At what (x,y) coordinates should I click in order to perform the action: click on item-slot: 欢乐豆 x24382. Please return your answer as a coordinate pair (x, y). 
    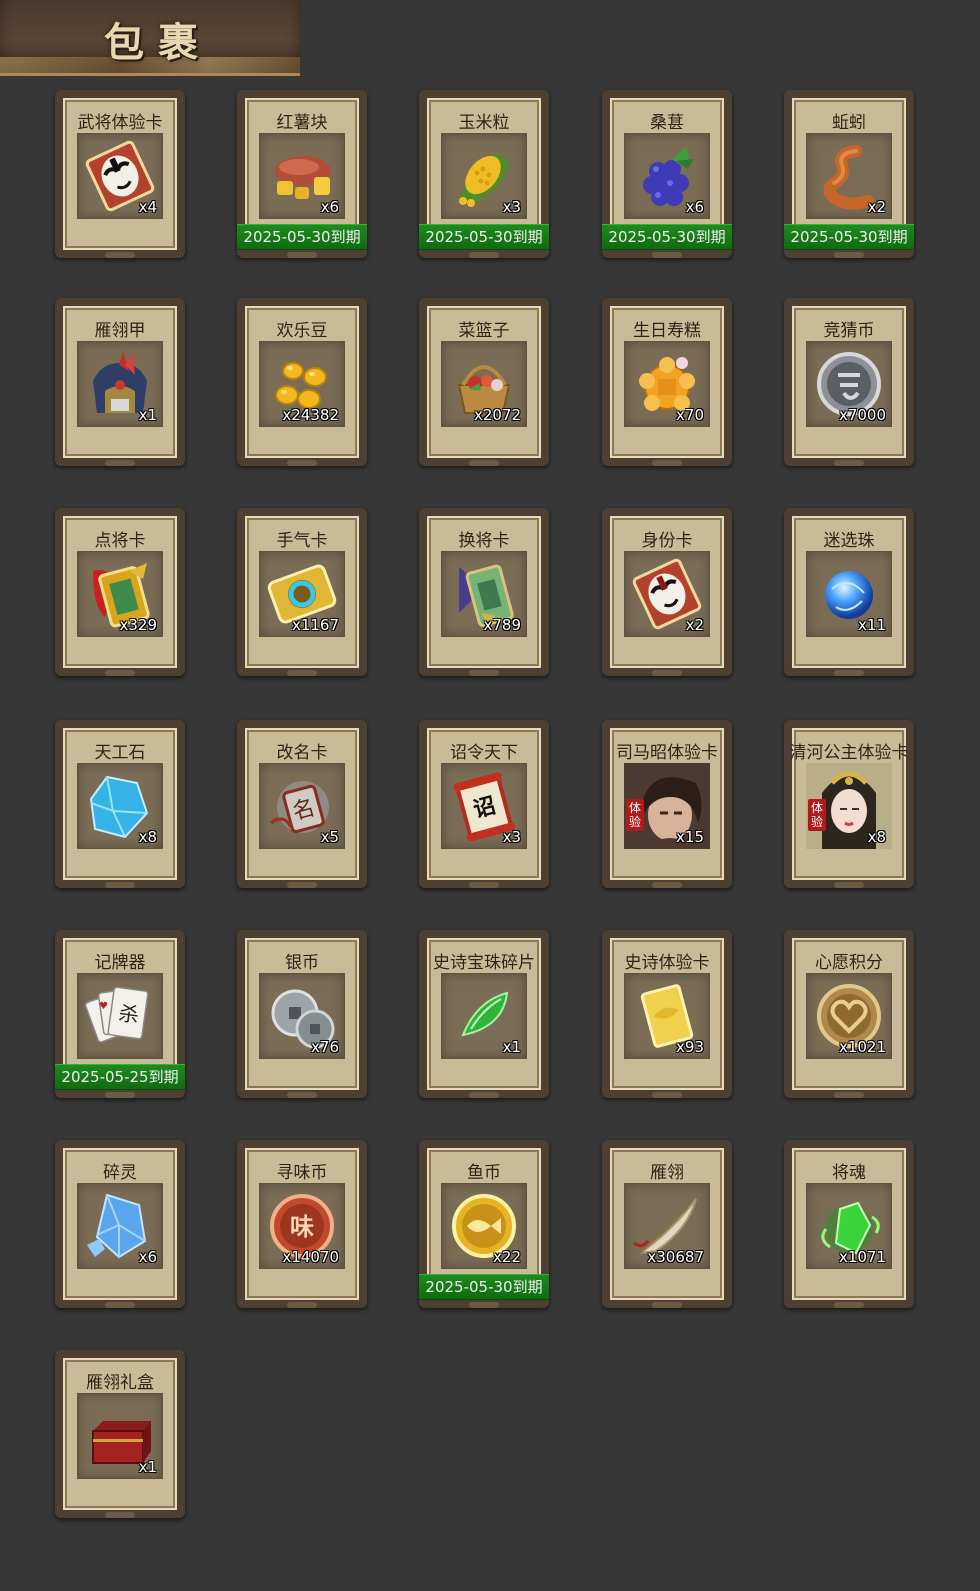
    Looking at the image, I should click on (302, 382).